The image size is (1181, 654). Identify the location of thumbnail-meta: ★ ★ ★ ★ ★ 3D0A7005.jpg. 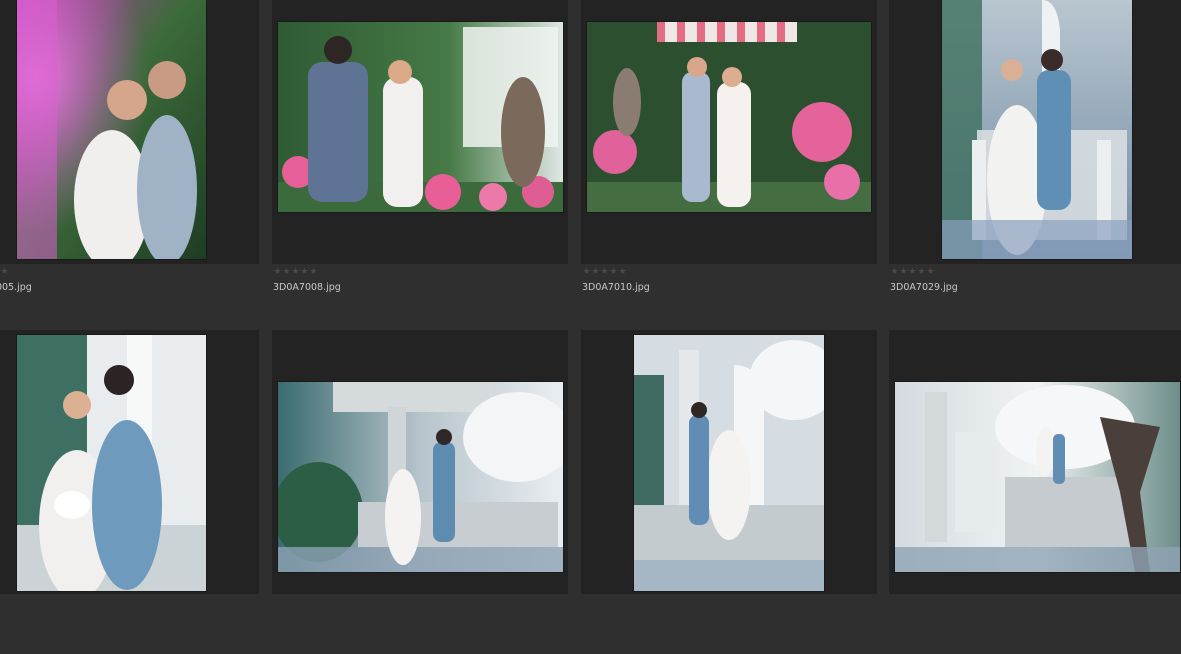
(129, 286).